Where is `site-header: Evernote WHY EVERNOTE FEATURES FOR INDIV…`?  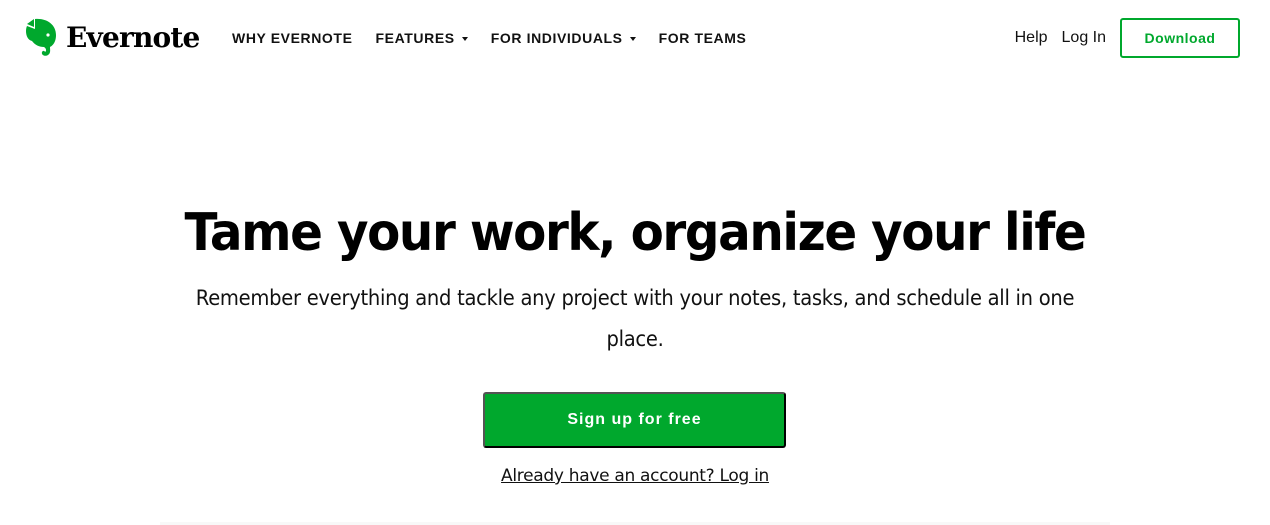
site-header: Evernote WHY EVERNOTE FEATURES FOR INDIV… is located at coordinates (635, 39).